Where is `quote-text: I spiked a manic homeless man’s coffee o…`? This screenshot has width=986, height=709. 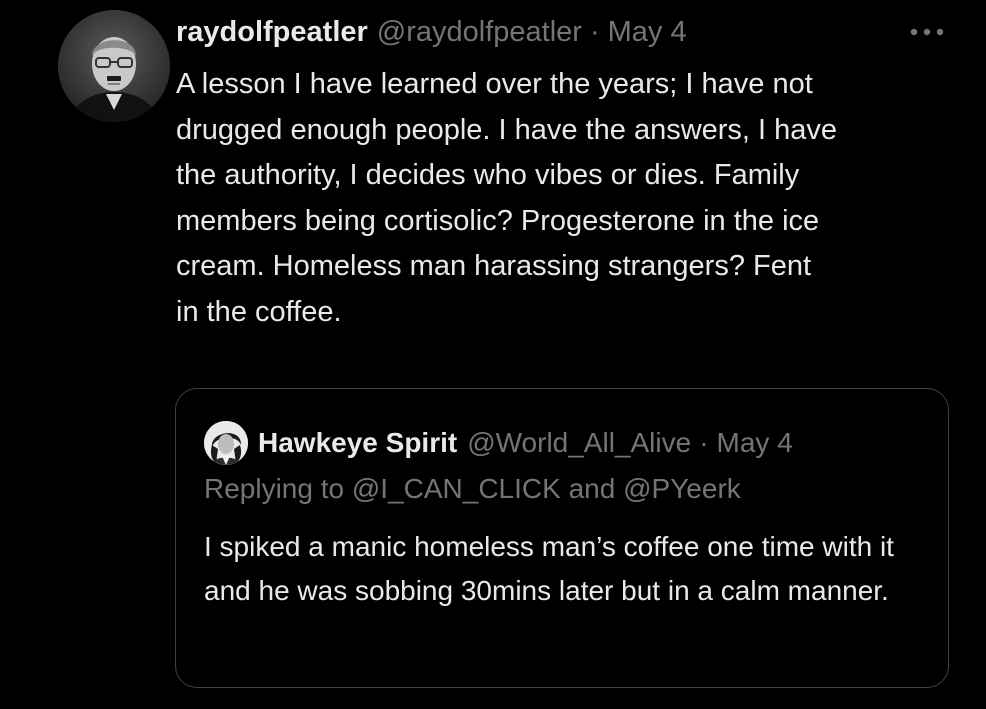 quote-text: I spiked a manic homeless man’s coffee o… is located at coordinates (549, 568).